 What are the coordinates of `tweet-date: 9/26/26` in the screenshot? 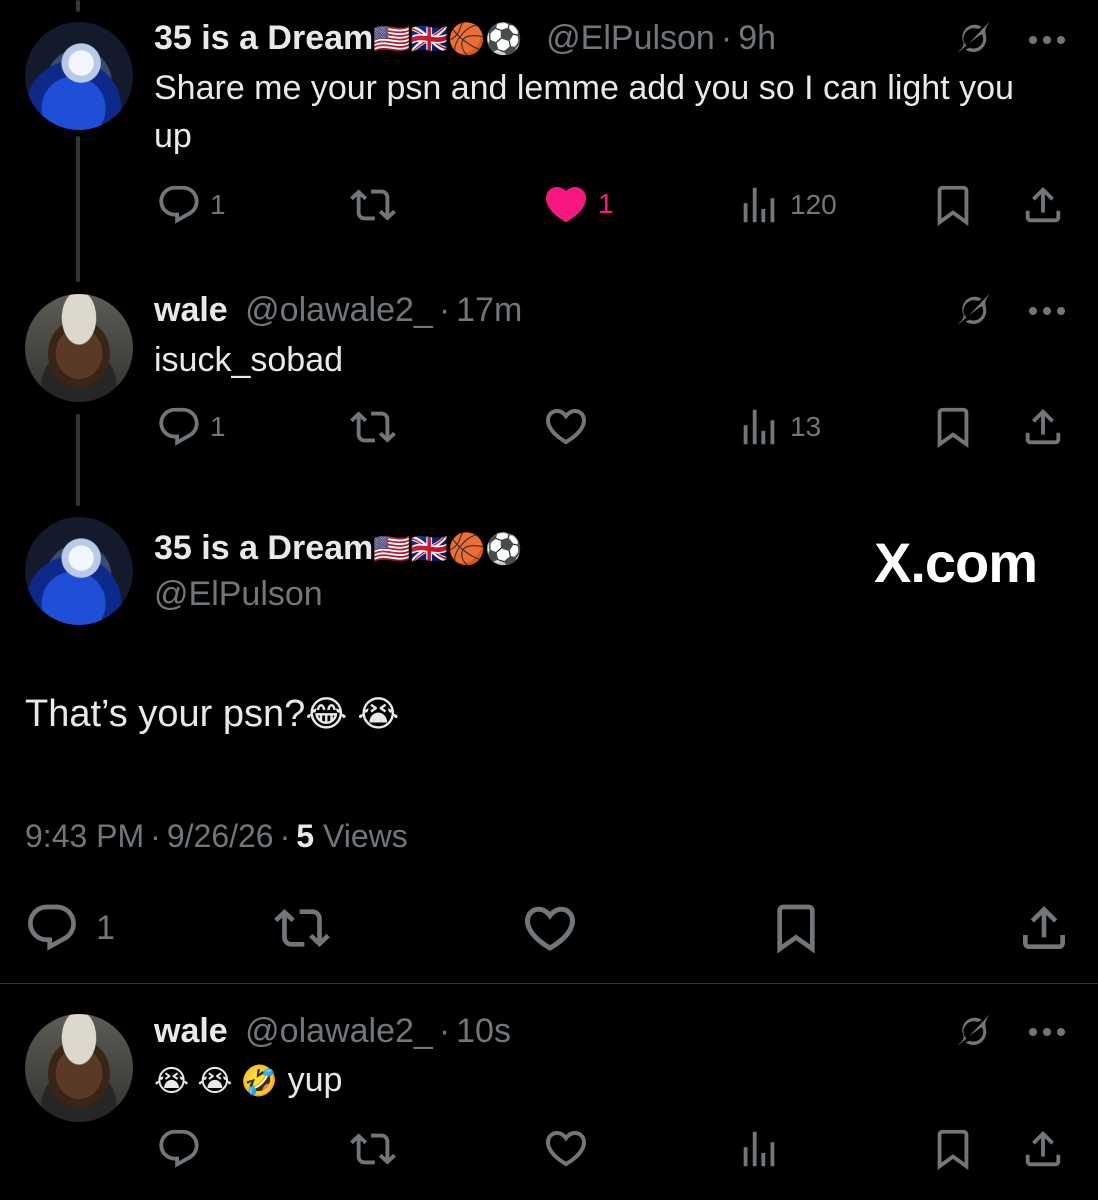 It's located at (220, 836).